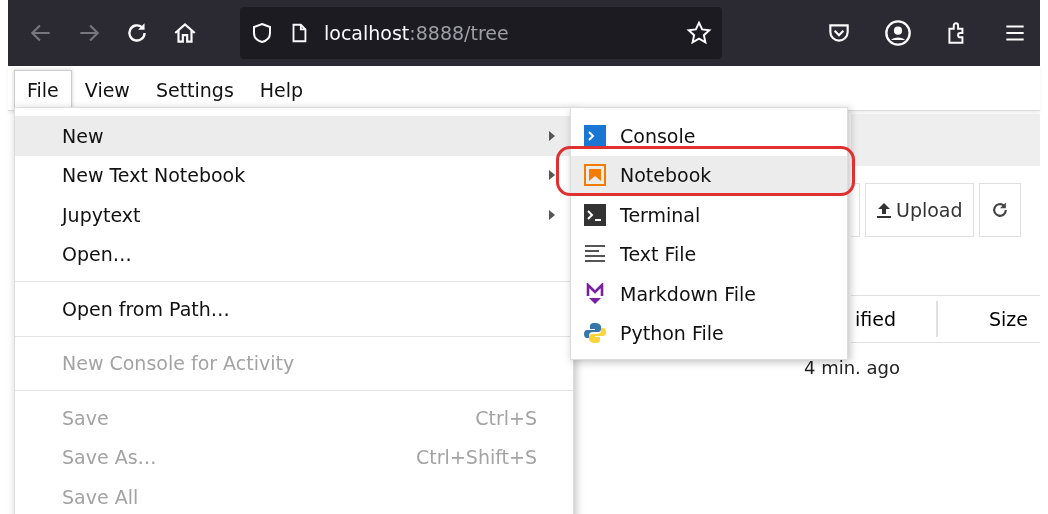  What do you see at coordinates (417, 33) in the screenshot?
I see `url-text: localhost:8888/tree` at bounding box center [417, 33].